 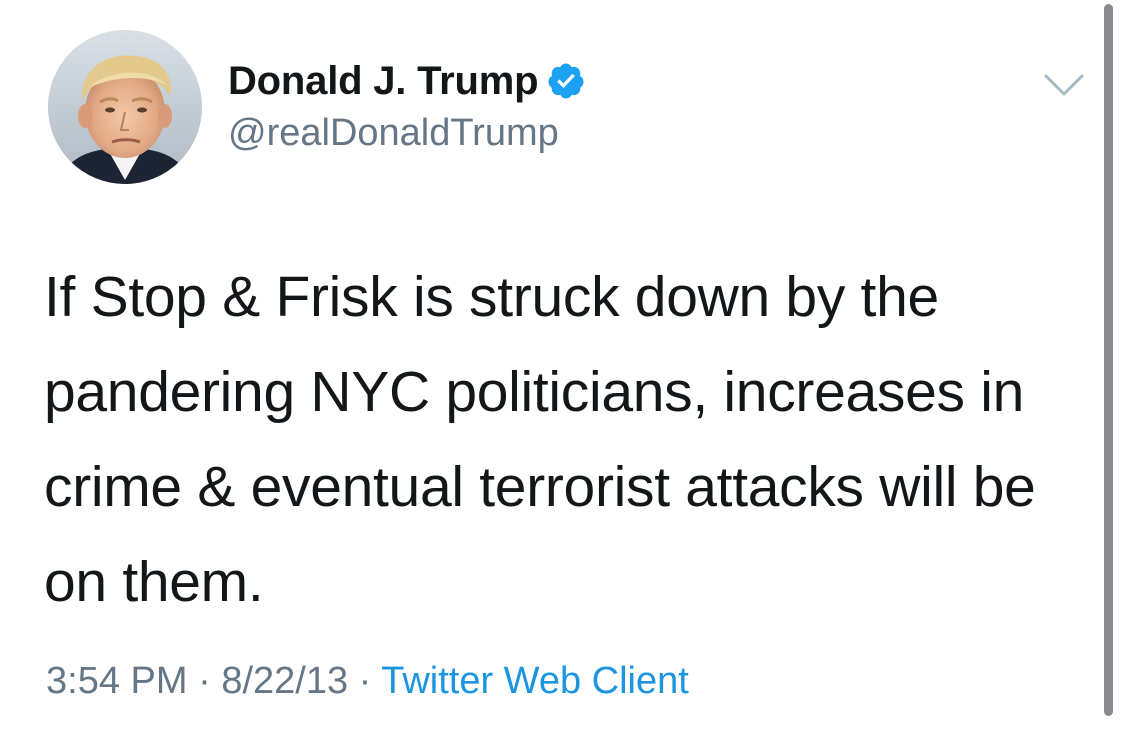 I want to click on author-handle: @realDonaldTrump, so click(x=393, y=133).